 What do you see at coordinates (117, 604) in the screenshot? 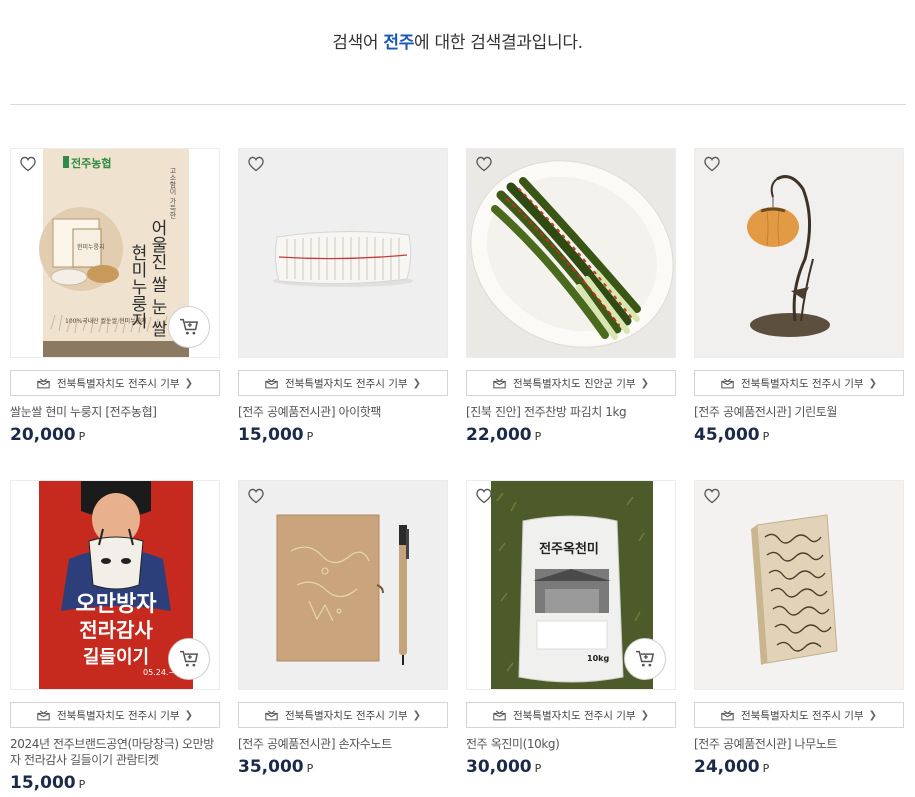
I see `svg-text: 오만방자` at bounding box center [117, 604].